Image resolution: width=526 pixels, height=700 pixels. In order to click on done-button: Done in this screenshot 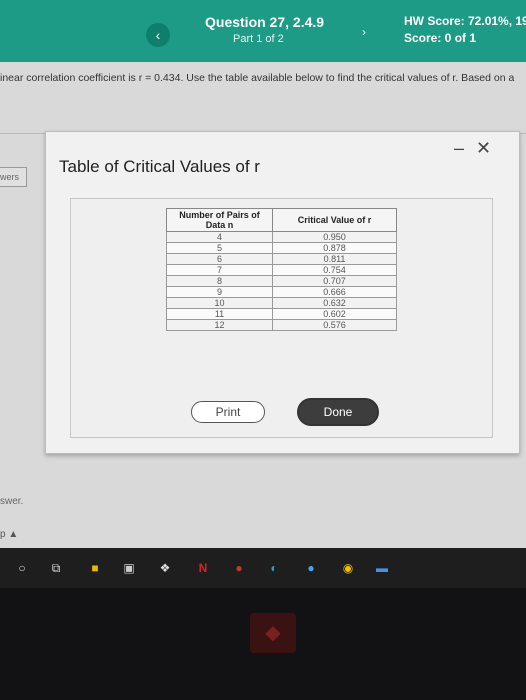, I will do `click(338, 412)`.